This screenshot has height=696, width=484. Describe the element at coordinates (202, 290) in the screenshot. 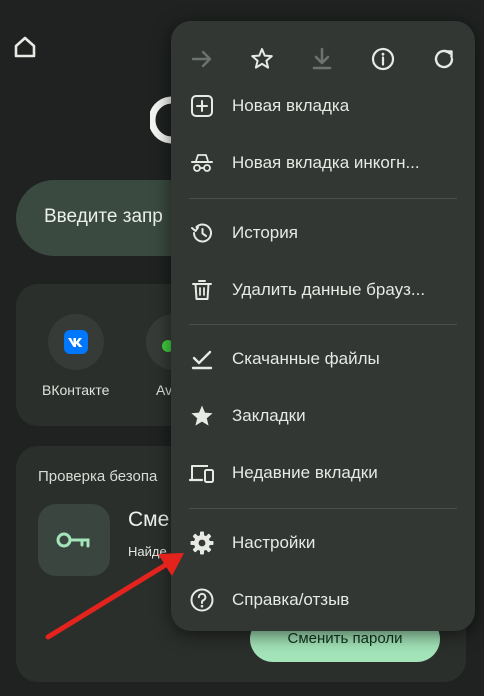

I see `trash-icon` at that location.